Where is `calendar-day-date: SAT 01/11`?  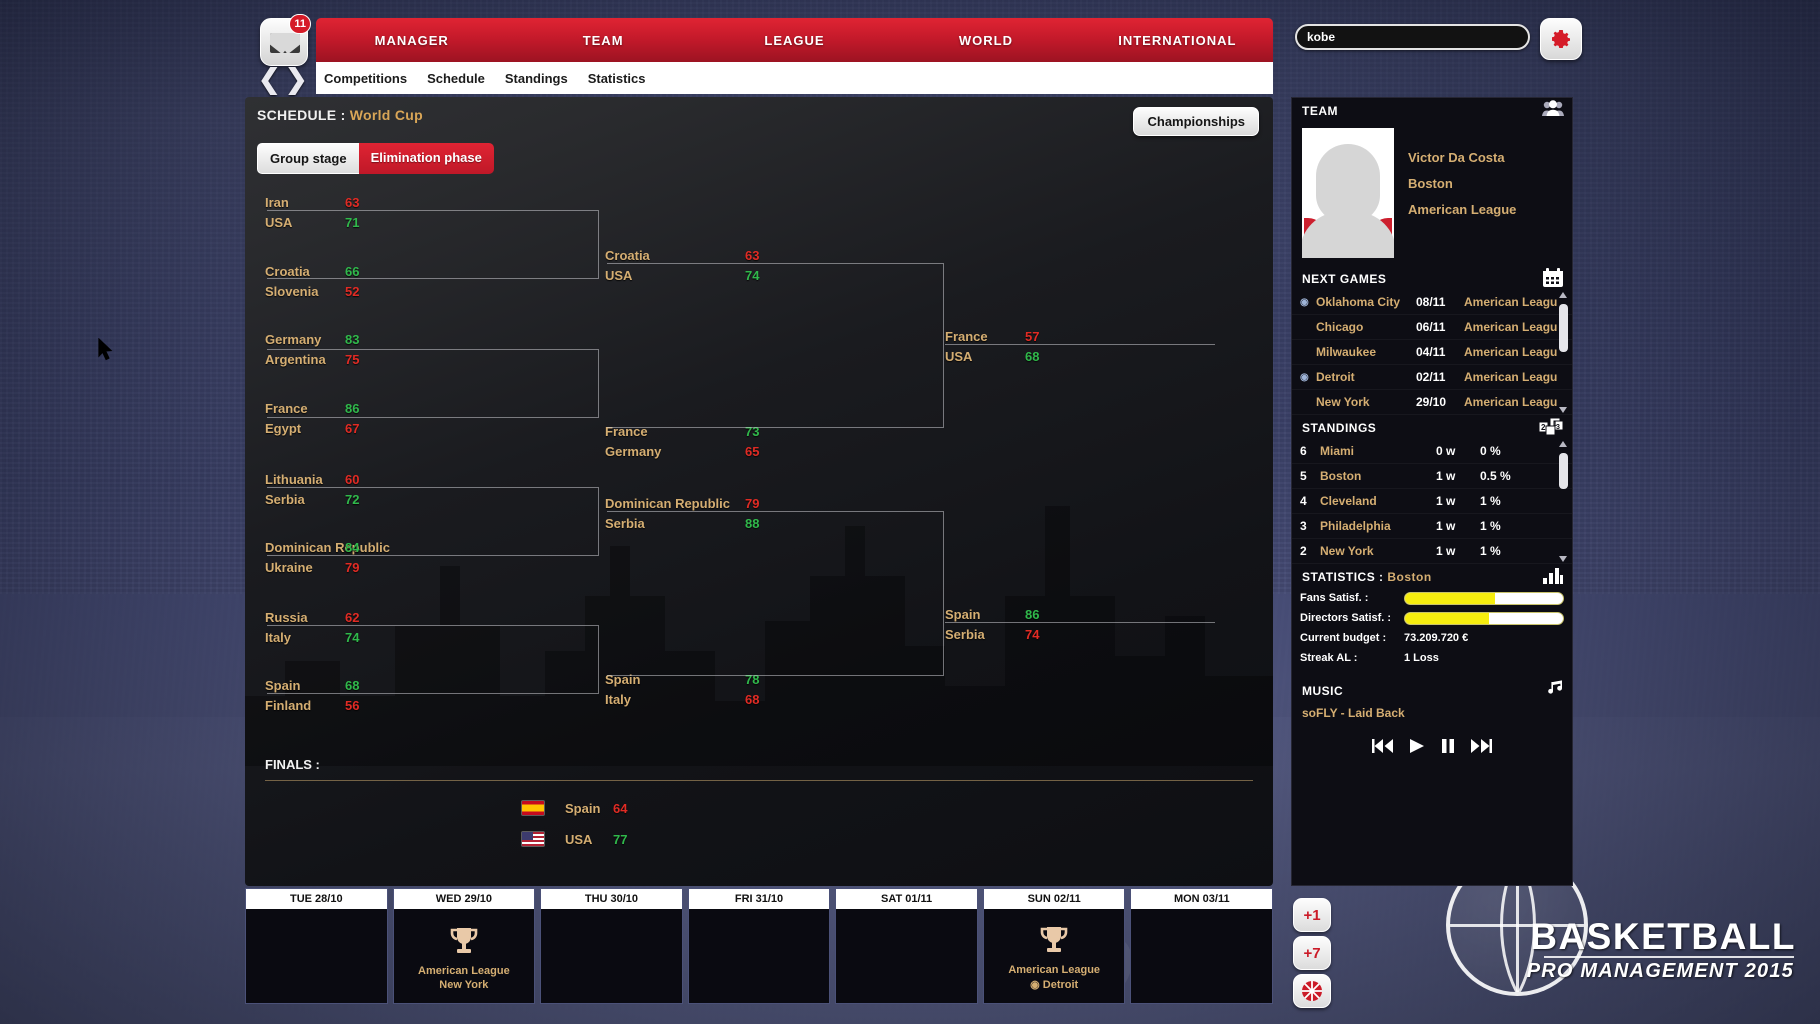
calendar-day-date: SAT 01/11 is located at coordinates (906, 899).